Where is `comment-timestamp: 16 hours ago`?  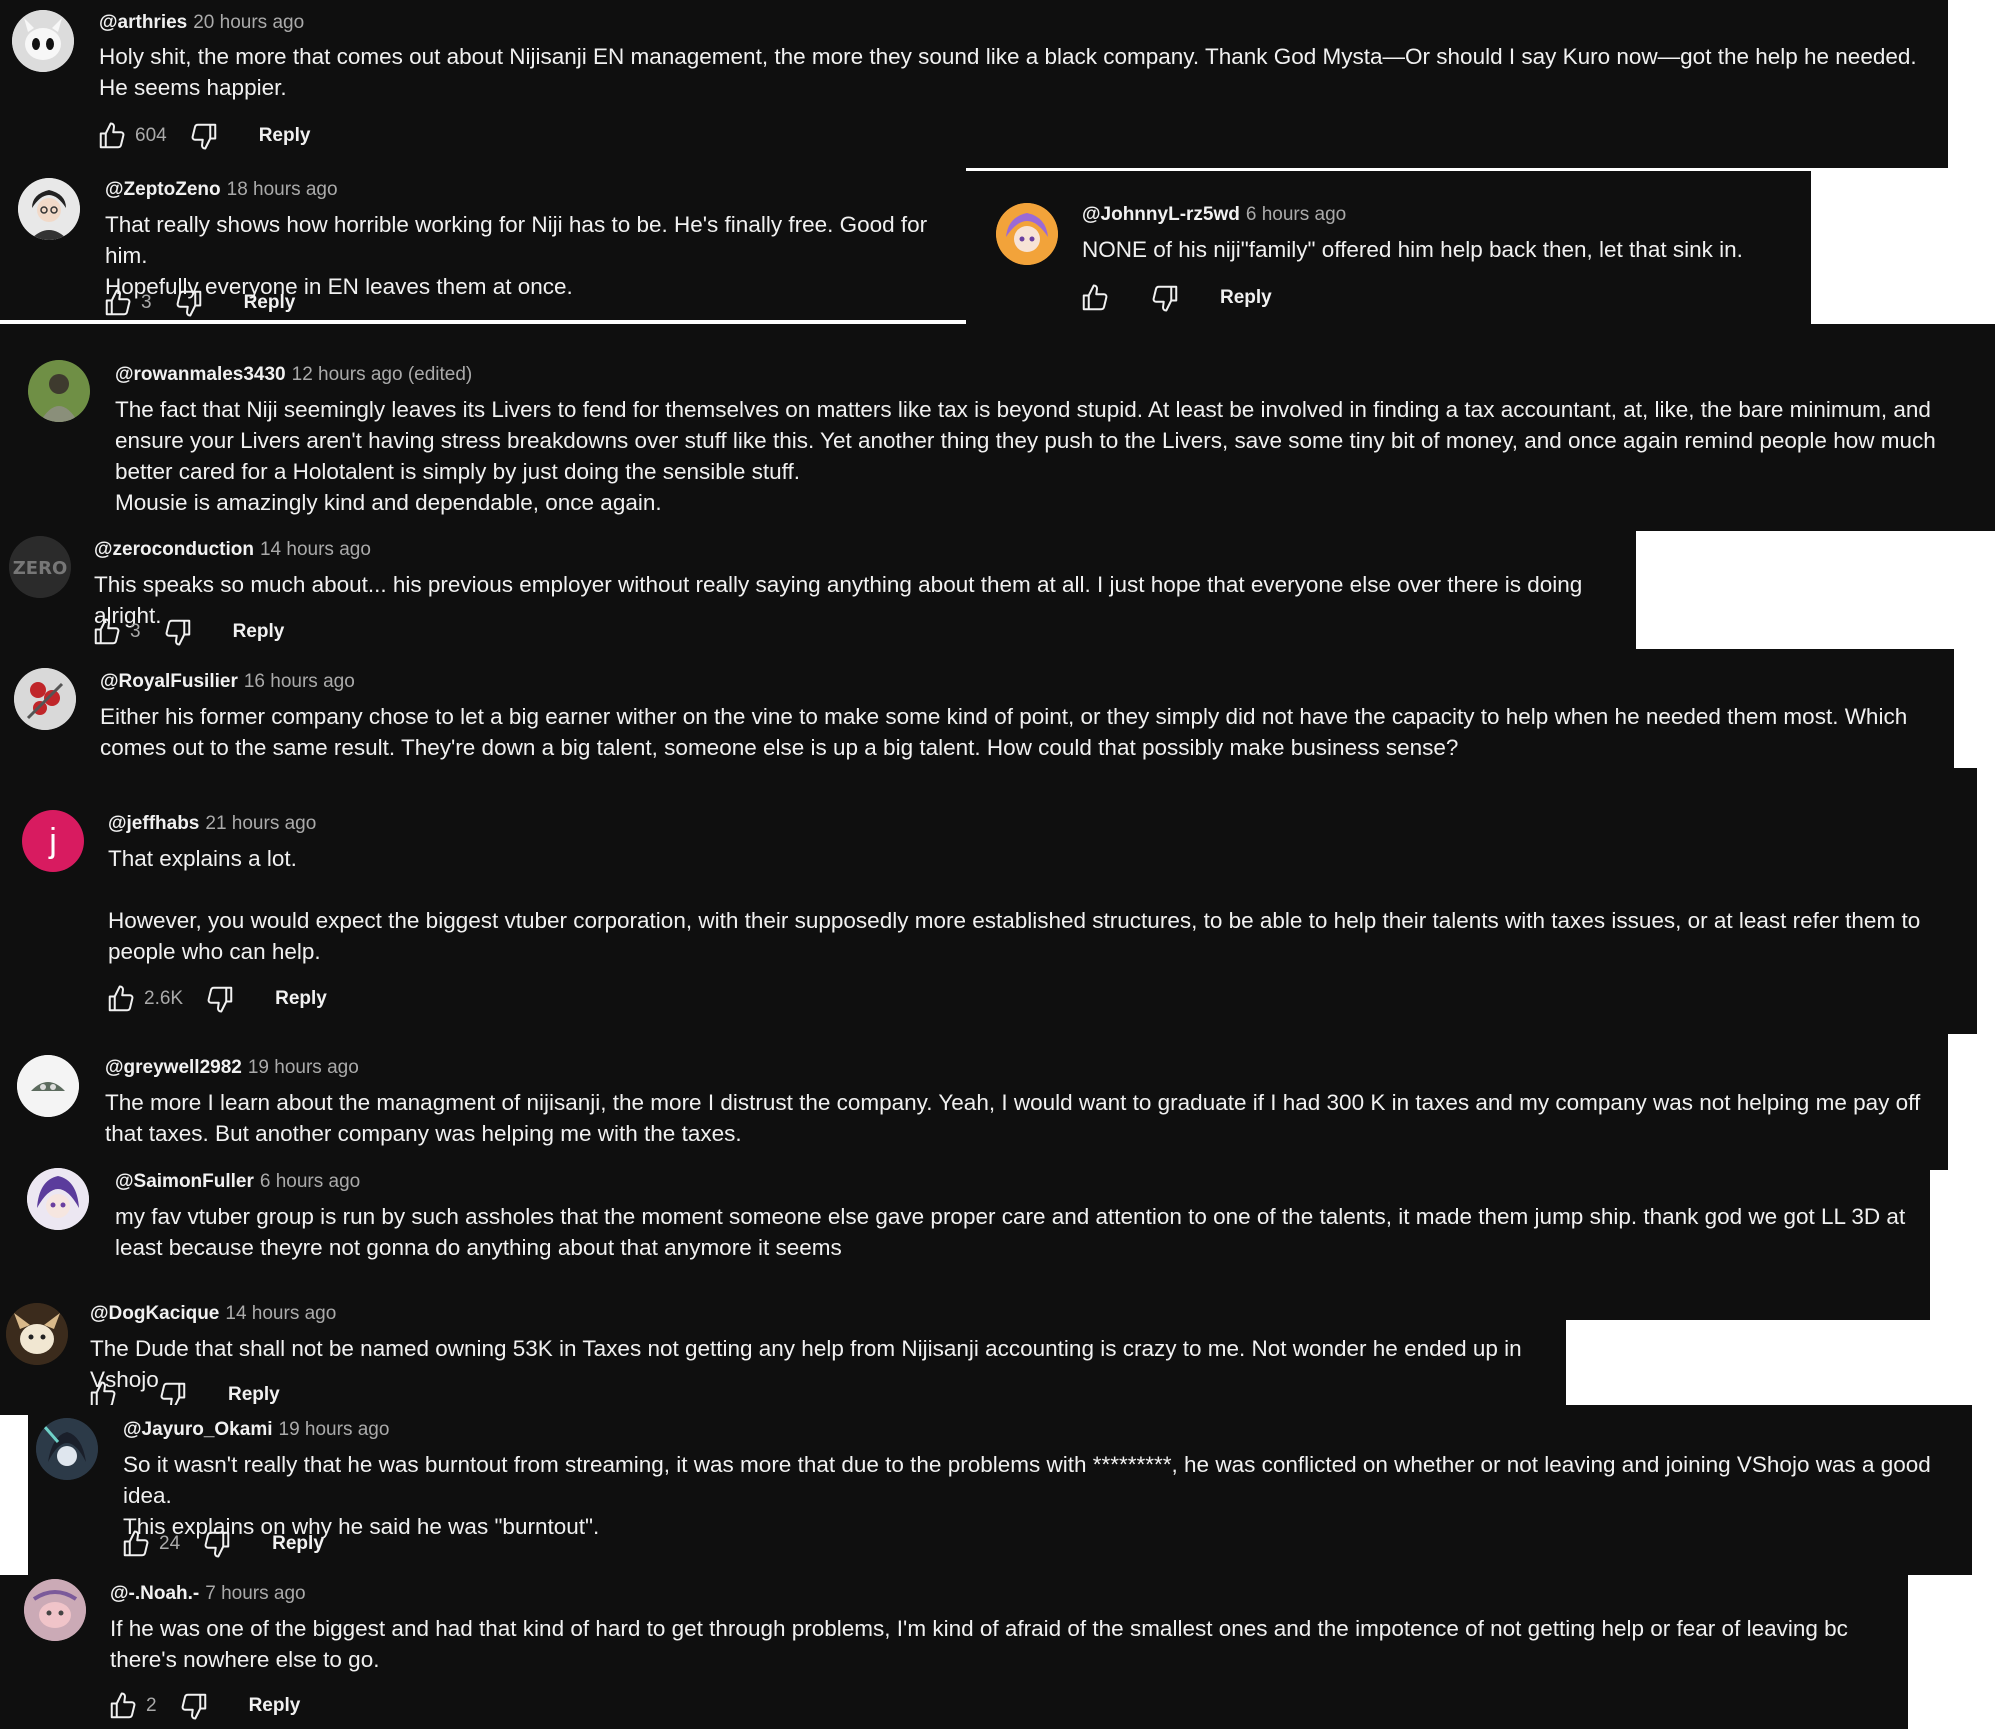
comment-timestamp: 16 hours ago is located at coordinates (299, 681).